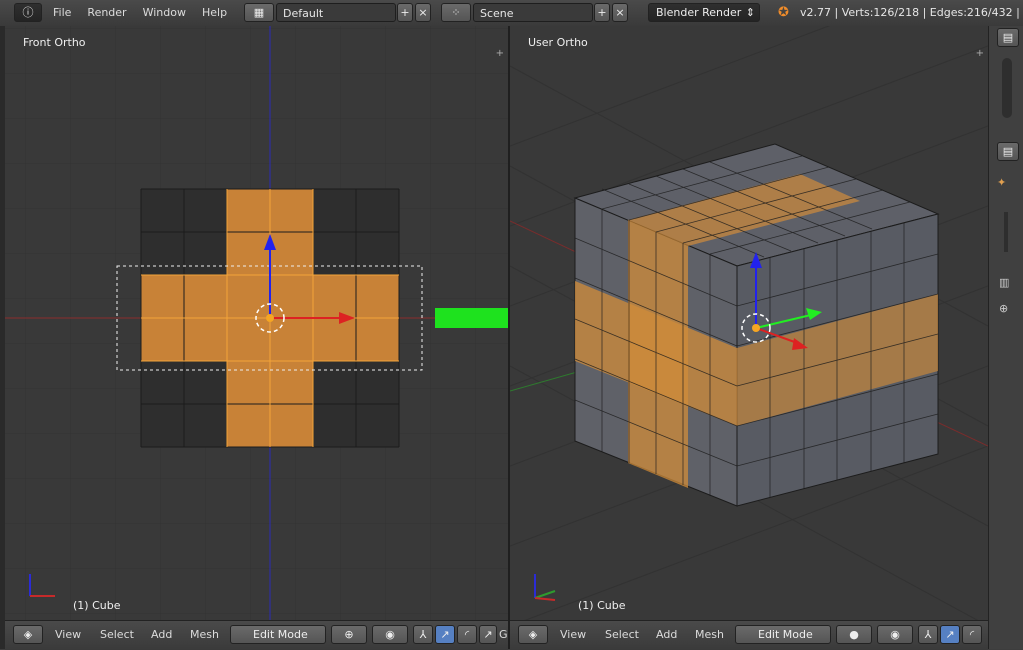 The image size is (1023, 650). I want to click on layout-selector-button: ▦, so click(259, 12).